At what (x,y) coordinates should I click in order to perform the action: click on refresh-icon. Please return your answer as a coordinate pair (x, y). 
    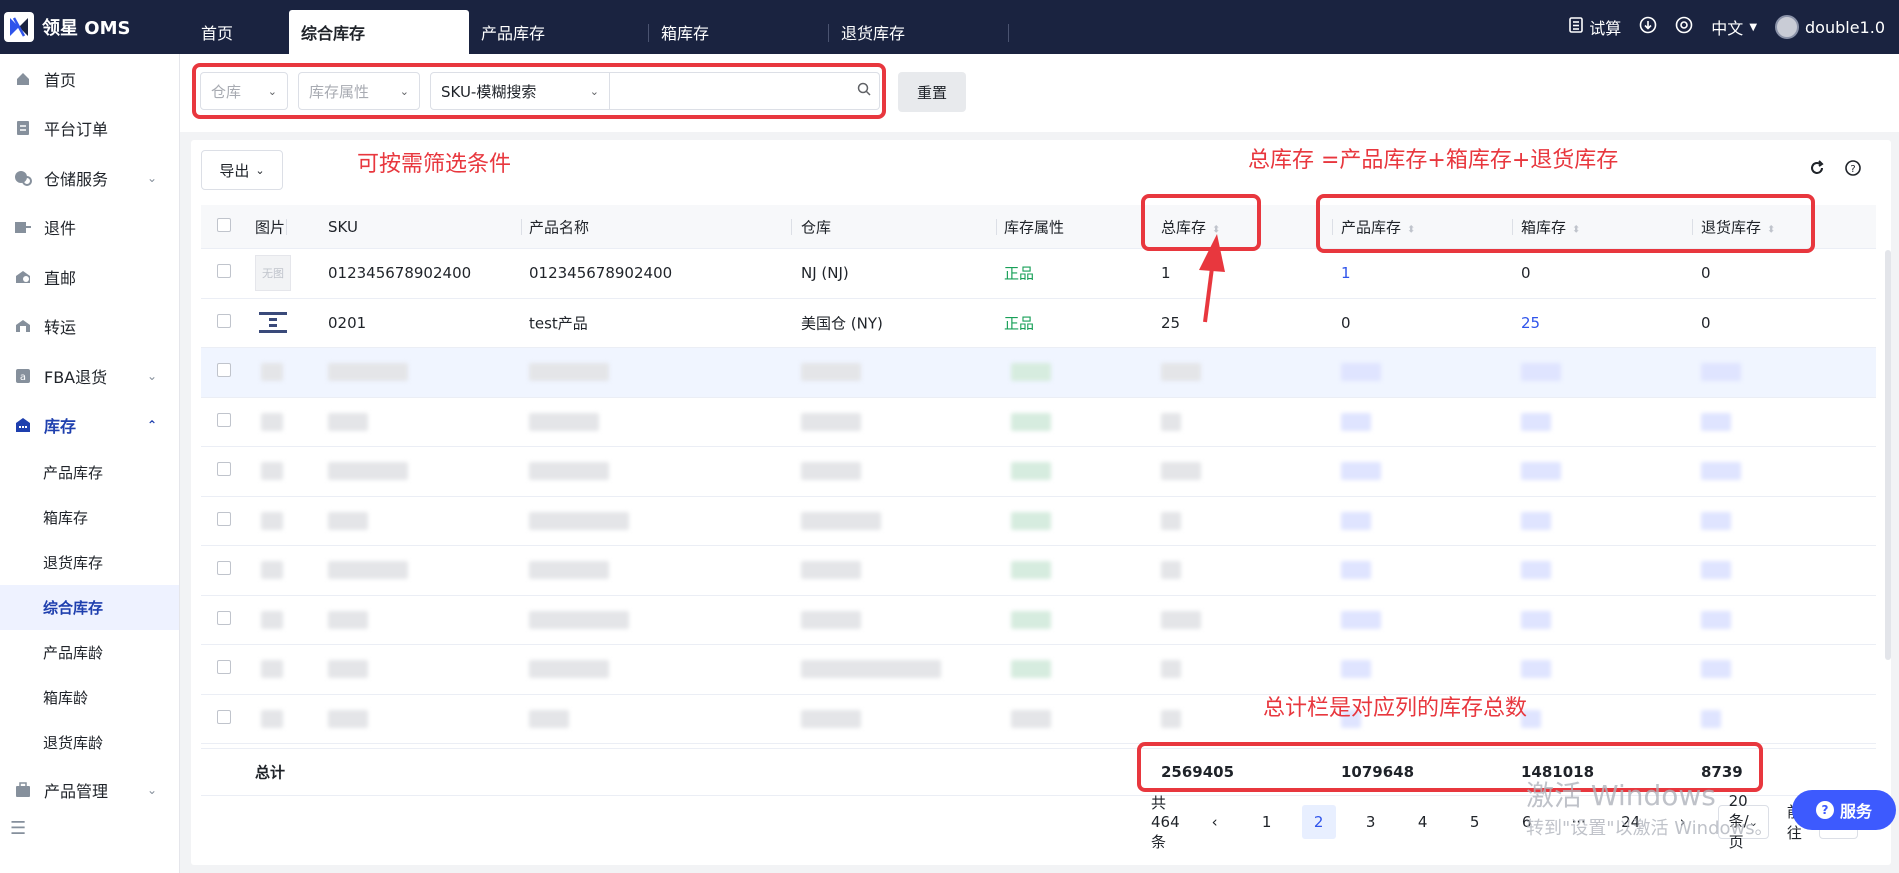
    Looking at the image, I should click on (1817, 170).